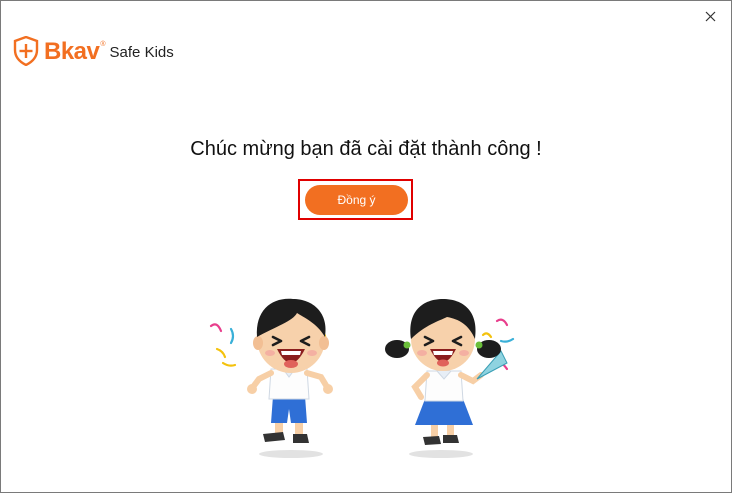 The height and width of the screenshot is (493, 732). Describe the element at coordinates (441, 454) in the screenshot. I see `girl-shadow` at that location.